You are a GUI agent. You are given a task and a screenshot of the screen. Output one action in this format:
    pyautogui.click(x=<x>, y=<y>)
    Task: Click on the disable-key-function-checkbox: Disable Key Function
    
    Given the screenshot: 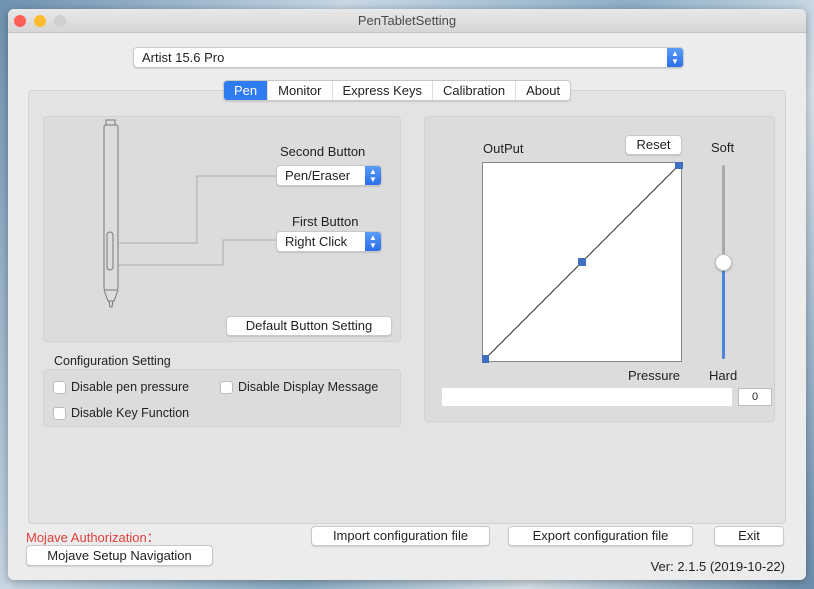 What is the action you would take?
    pyautogui.click(x=121, y=413)
    